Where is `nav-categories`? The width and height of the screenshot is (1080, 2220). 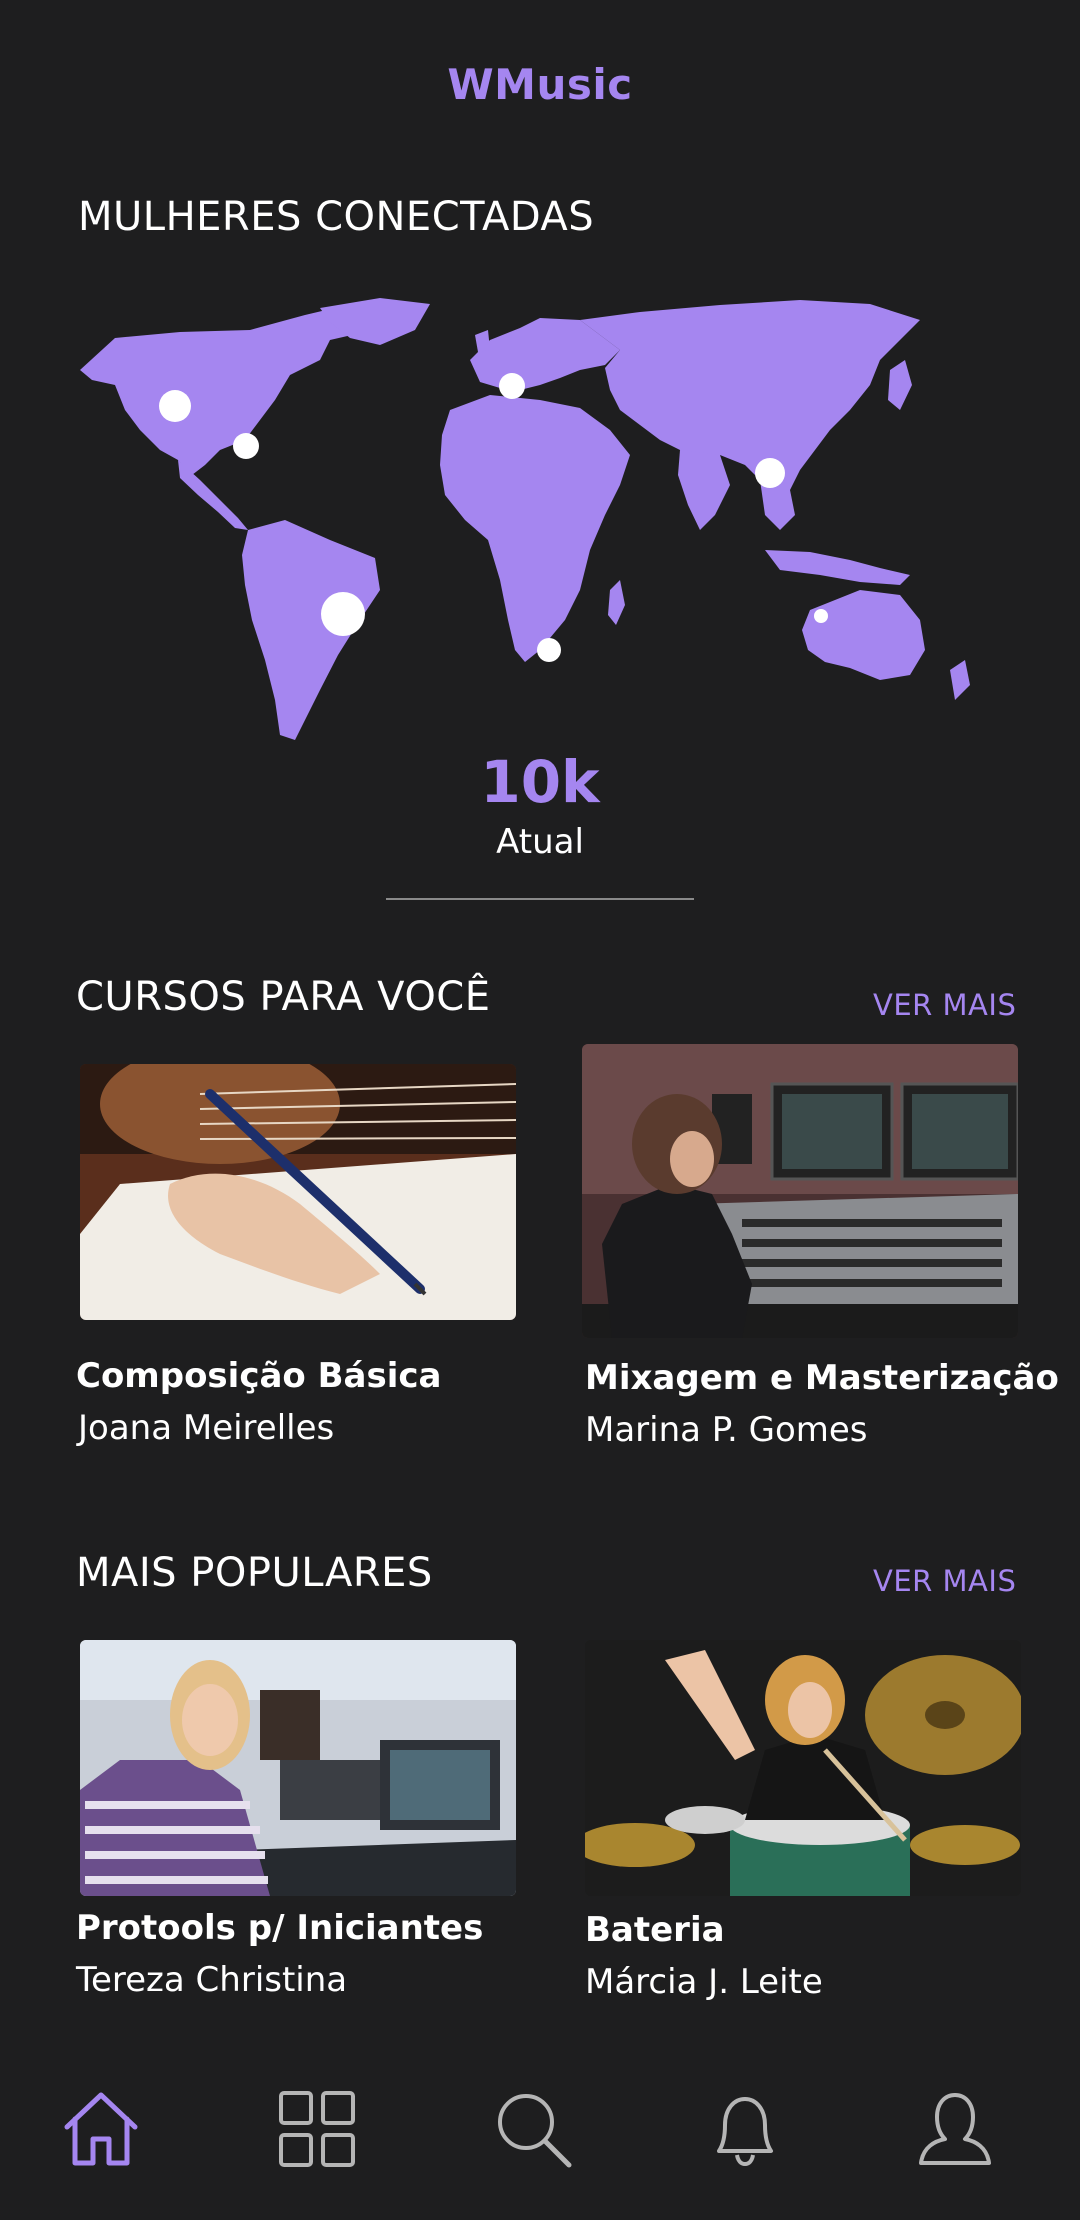 nav-categories is located at coordinates (317, 2129).